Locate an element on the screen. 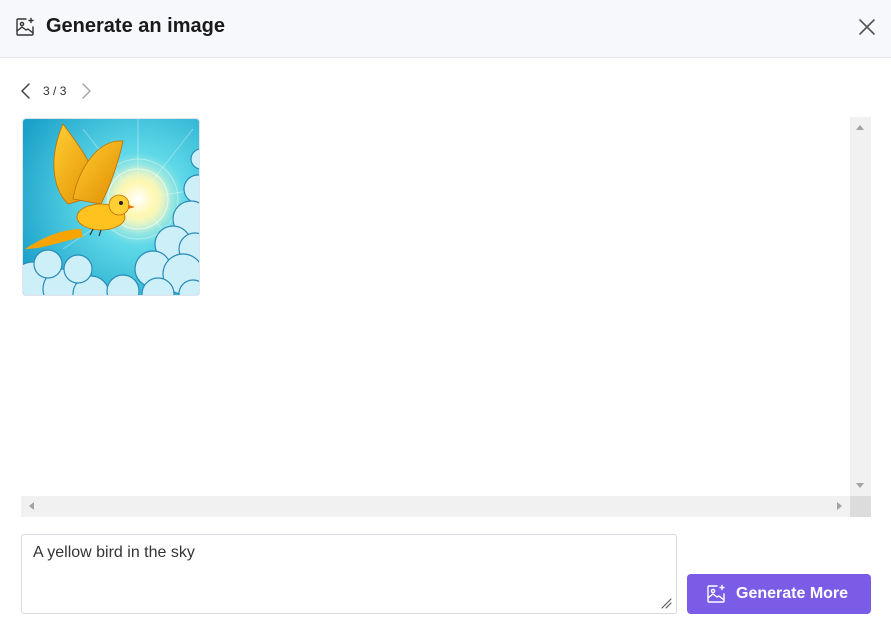 This screenshot has width=891, height=641. vertical-scrollbar is located at coordinates (860, 306).